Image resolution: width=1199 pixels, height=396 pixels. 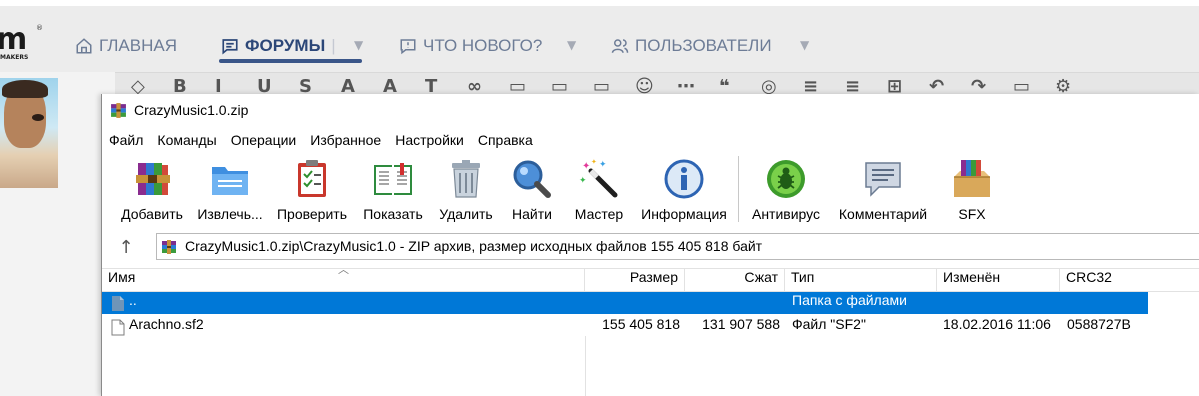 What do you see at coordinates (152, 214) in the screenshot?
I see `add-button-label: Добавить` at bounding box center [152, 214].